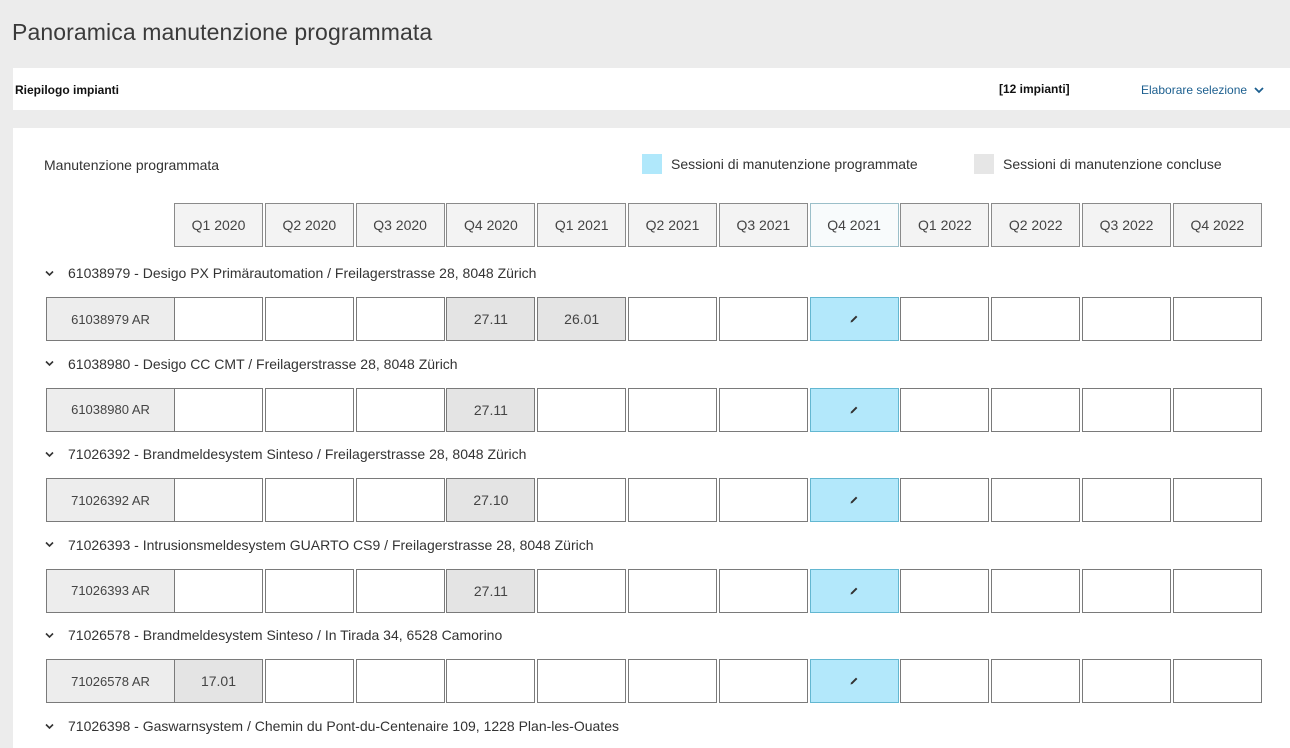  What do you see at coordinates (1034, 89) in the screenshot?
I see `plant-count: [12 impianti]` at bounding box center [1034, 89].